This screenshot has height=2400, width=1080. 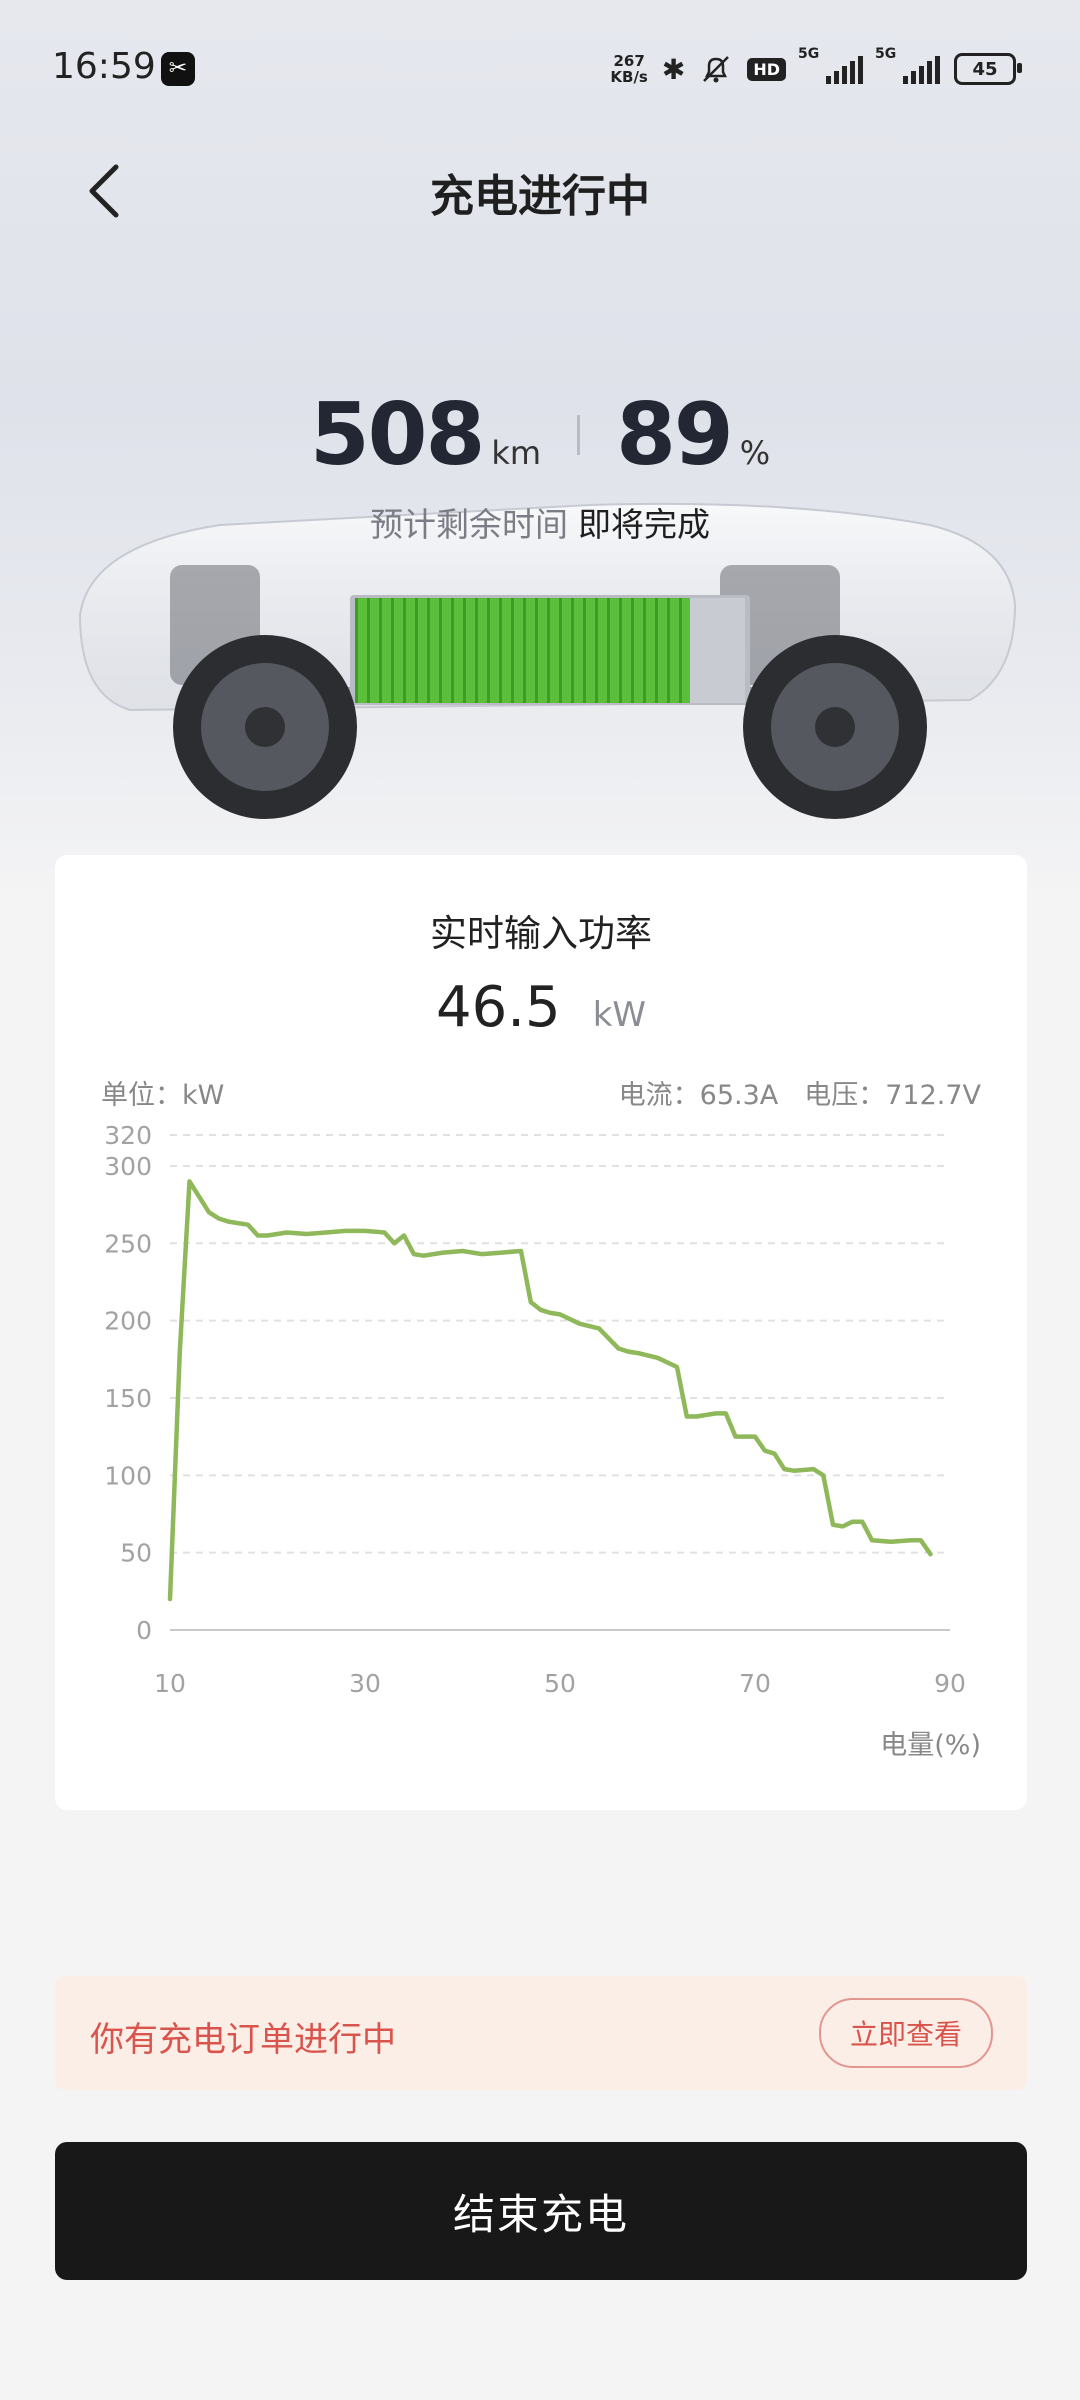 What do you see at coordinates (560, 1683) in the screenshot?
I see `x-tick-label-50: 50` at bounding box center [560, 1683].